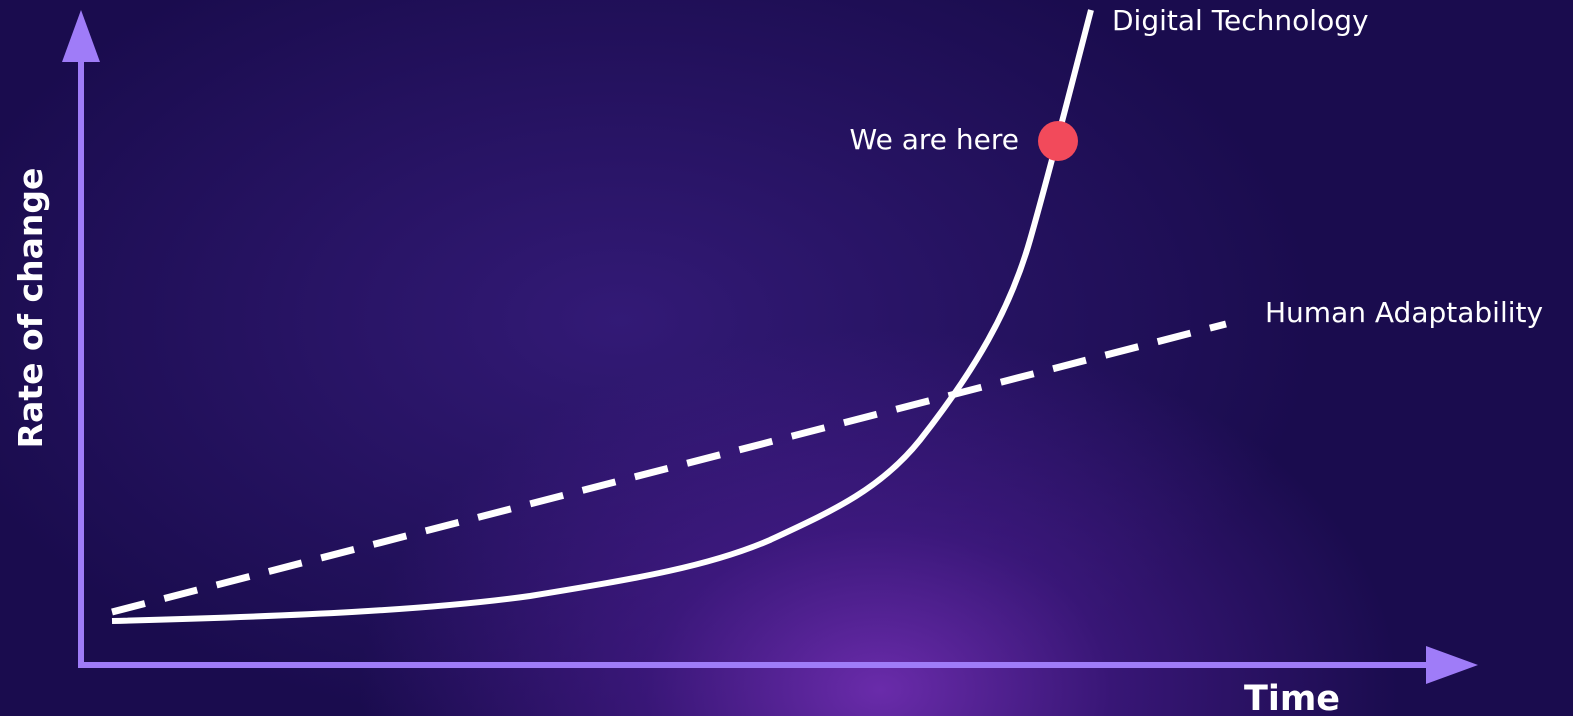 The image size is (1573, 716). I want to click on we-are-here-marker, so click(1058, 141).